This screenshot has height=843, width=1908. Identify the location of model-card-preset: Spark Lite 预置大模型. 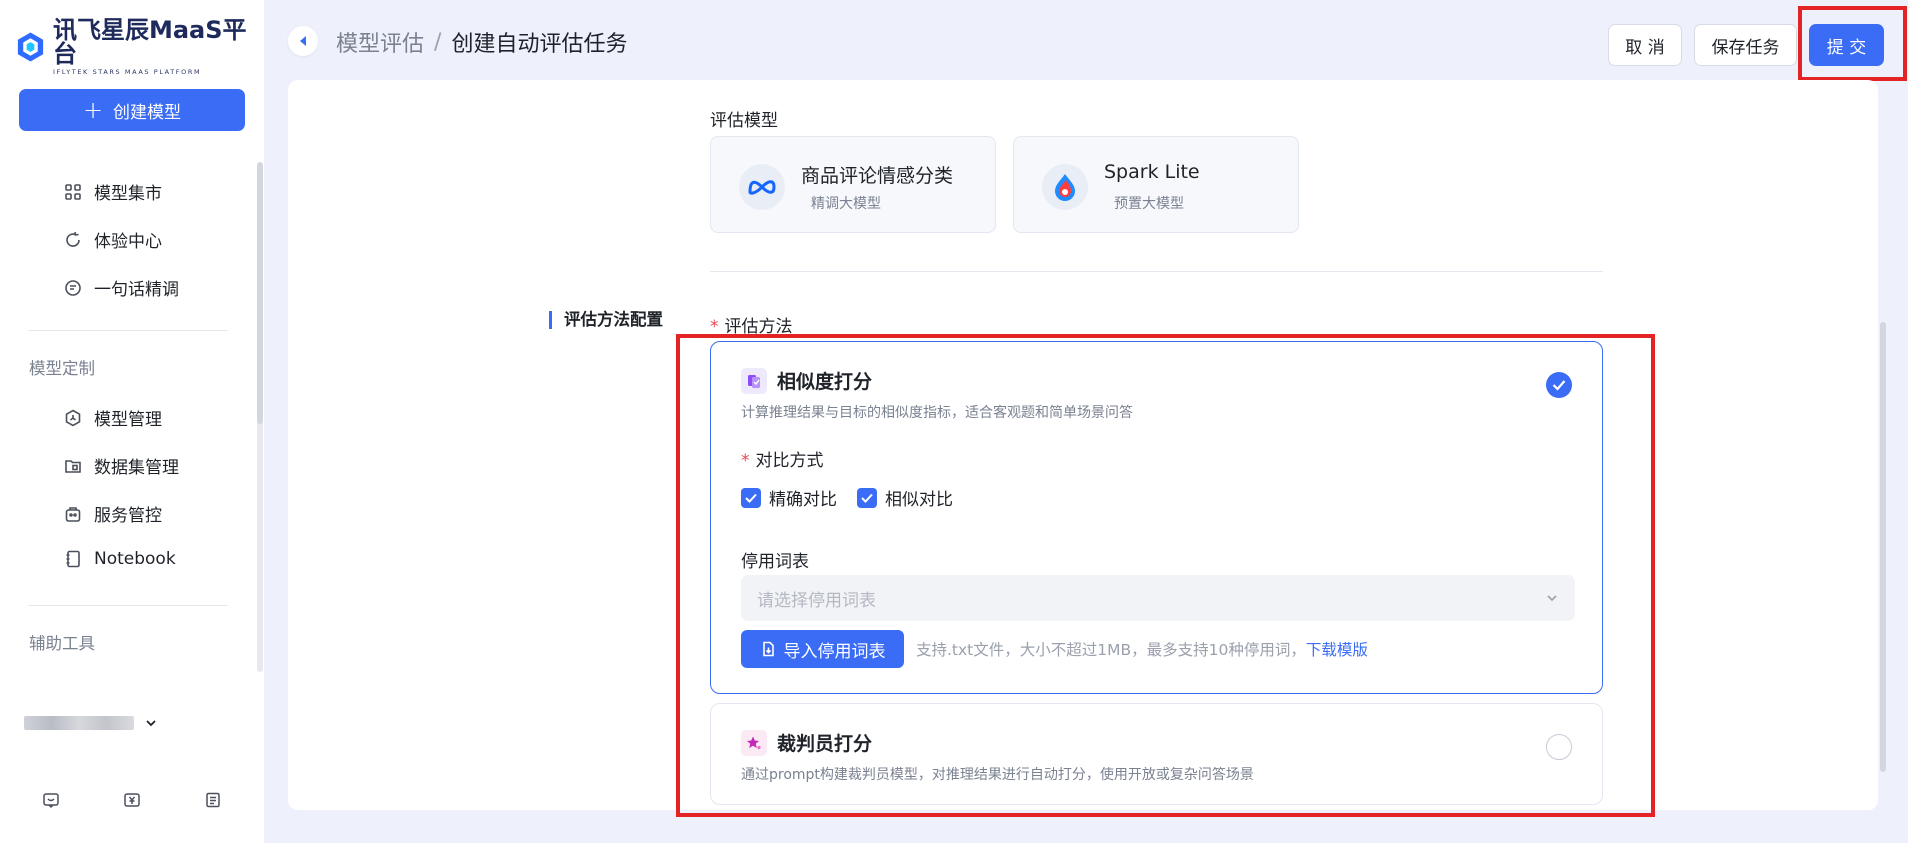
(1156, 184).